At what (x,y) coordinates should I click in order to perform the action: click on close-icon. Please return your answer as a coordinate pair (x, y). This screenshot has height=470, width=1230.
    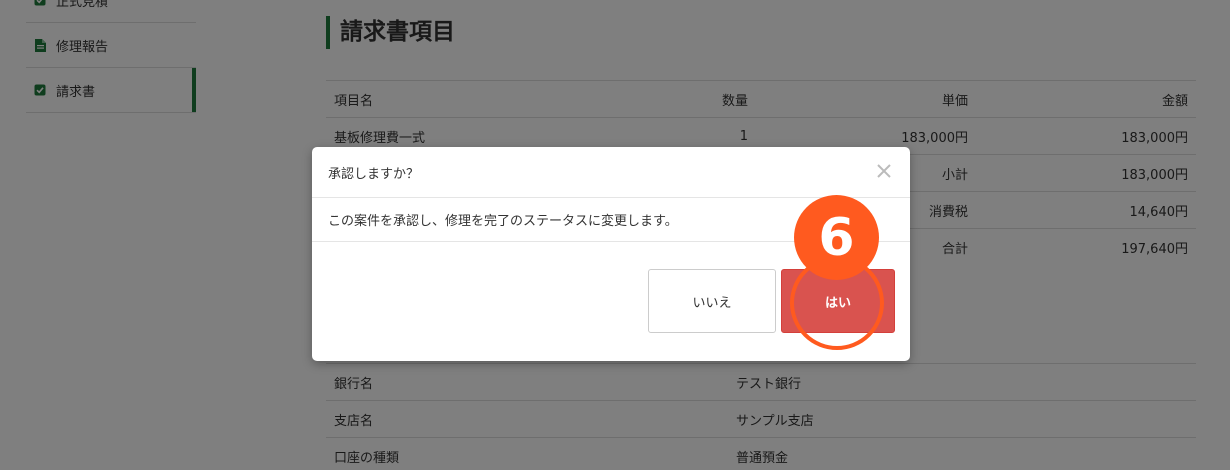
    Looking at the image, I should click on (884, 171).